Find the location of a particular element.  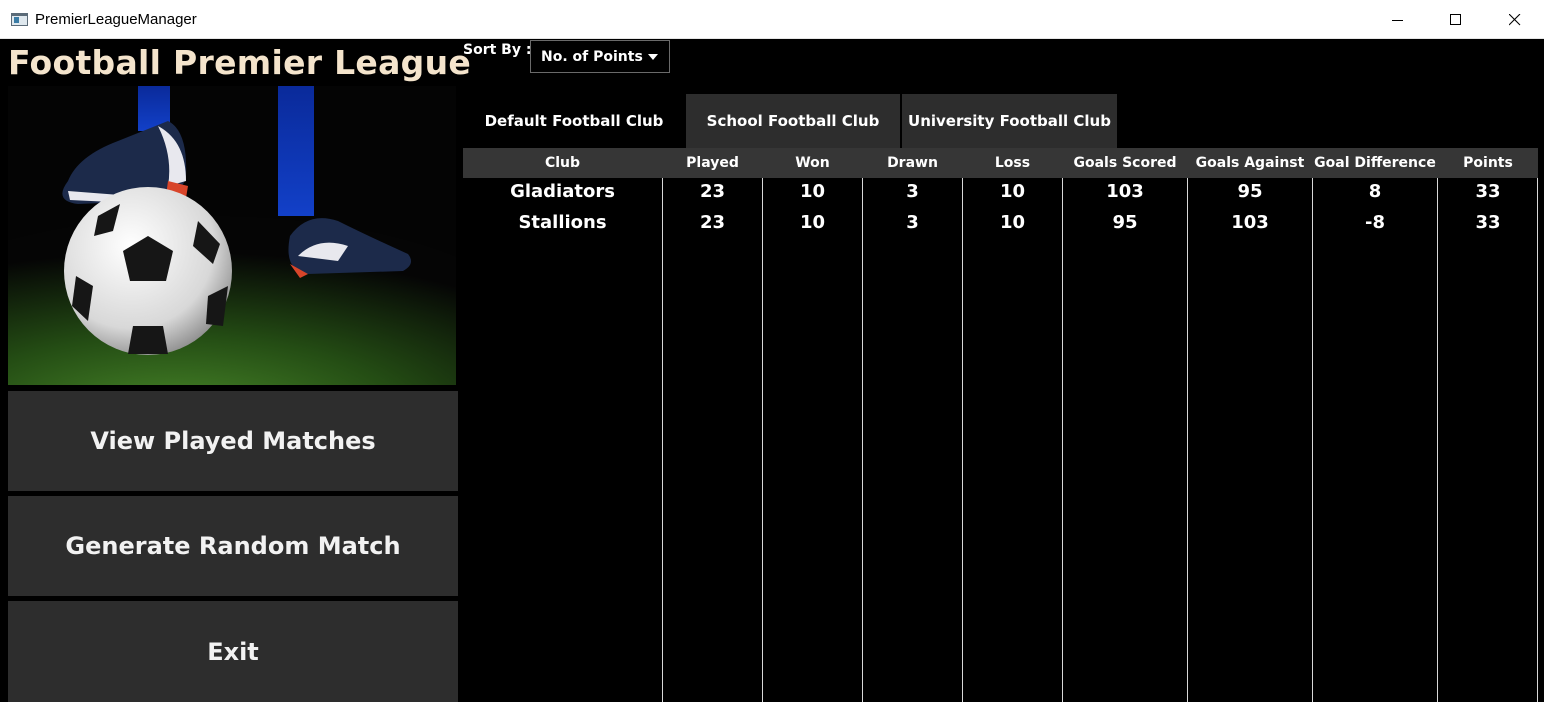

soccer-ball-image is located at coordinates (232, 235).